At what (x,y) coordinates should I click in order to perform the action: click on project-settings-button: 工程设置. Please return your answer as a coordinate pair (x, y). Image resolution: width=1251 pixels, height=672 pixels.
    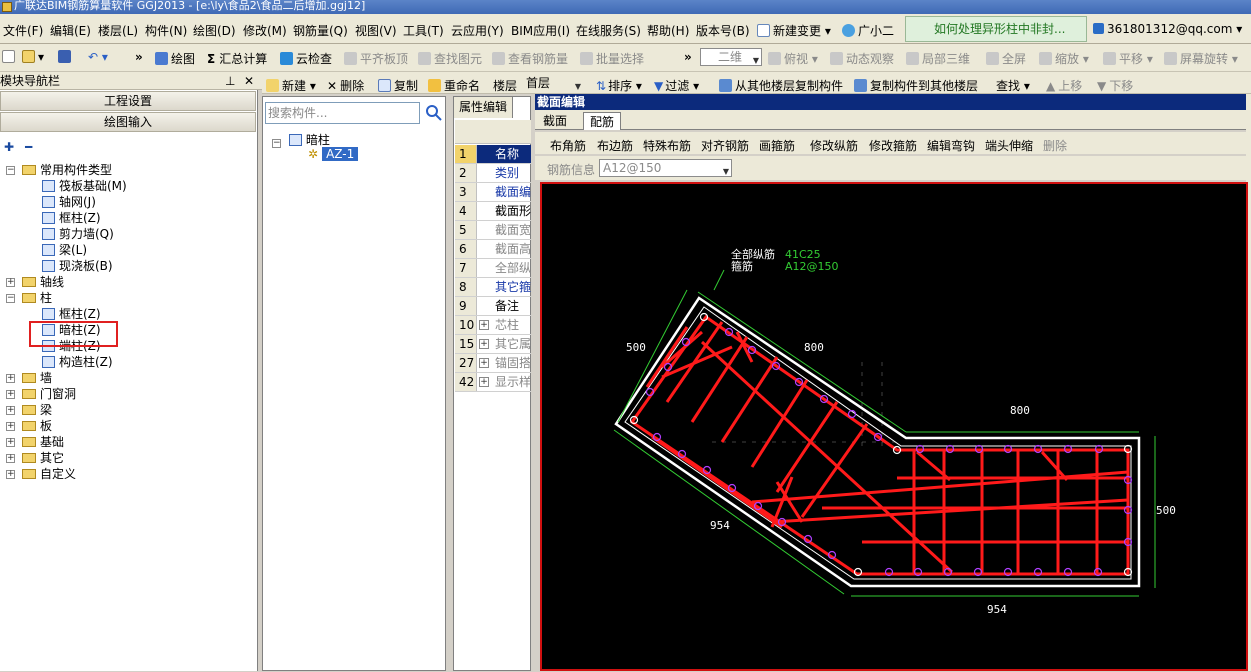
    Looking at the image, I should click on (128, 101).